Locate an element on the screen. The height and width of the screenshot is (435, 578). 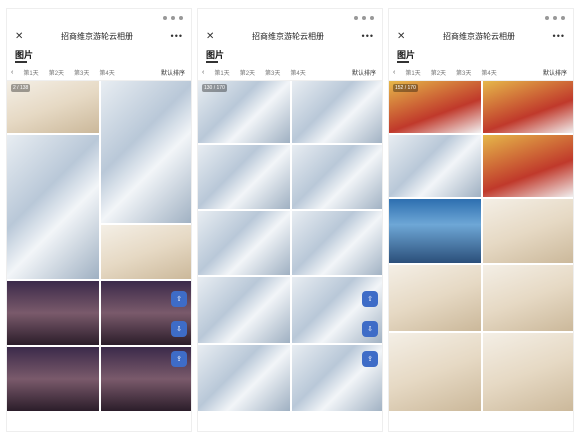
photo-tile: 152 / 170 is located at coordinates (435, 107).